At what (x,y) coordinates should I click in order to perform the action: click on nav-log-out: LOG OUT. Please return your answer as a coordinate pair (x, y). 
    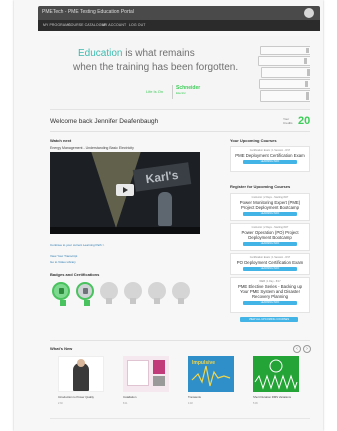
    Looking at the image, I should click on (137, 25).